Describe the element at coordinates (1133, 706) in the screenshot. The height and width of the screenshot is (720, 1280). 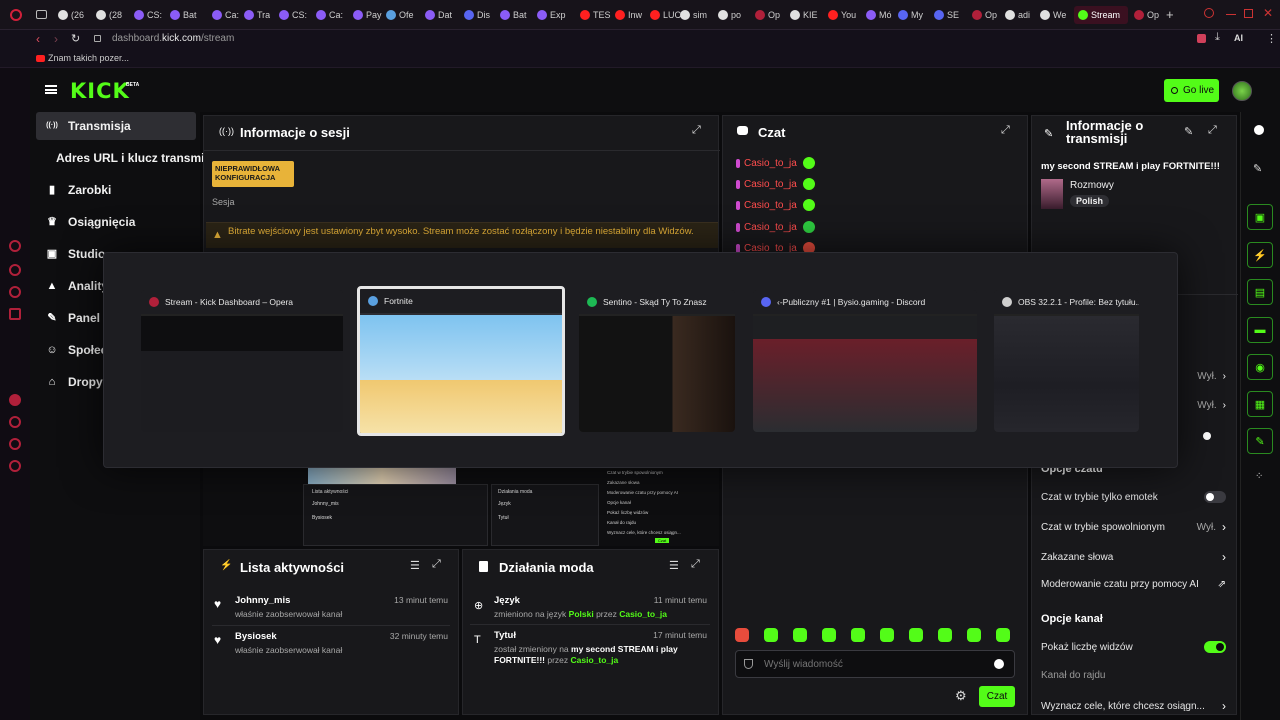
I see `settings-row: Wyznacz cele, które chcesz osiągn... ›` at that location.